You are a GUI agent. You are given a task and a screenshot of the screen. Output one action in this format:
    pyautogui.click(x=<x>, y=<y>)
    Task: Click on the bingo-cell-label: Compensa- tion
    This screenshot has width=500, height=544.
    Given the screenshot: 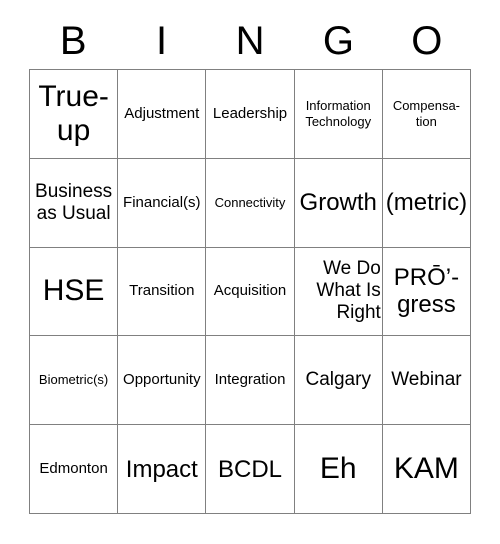 What is the action you would take?
    pyautogui.click(x=426, y=113)
    